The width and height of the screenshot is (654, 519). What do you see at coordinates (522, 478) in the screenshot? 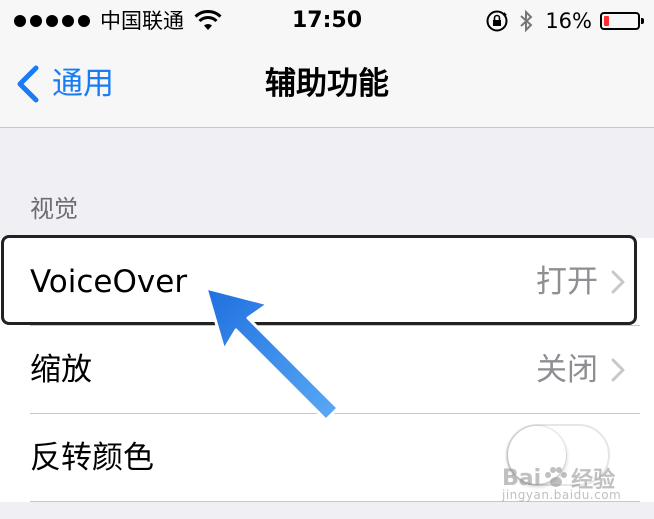
I see `watermark-brand-left: Bai` at bounding box center [522, 478].